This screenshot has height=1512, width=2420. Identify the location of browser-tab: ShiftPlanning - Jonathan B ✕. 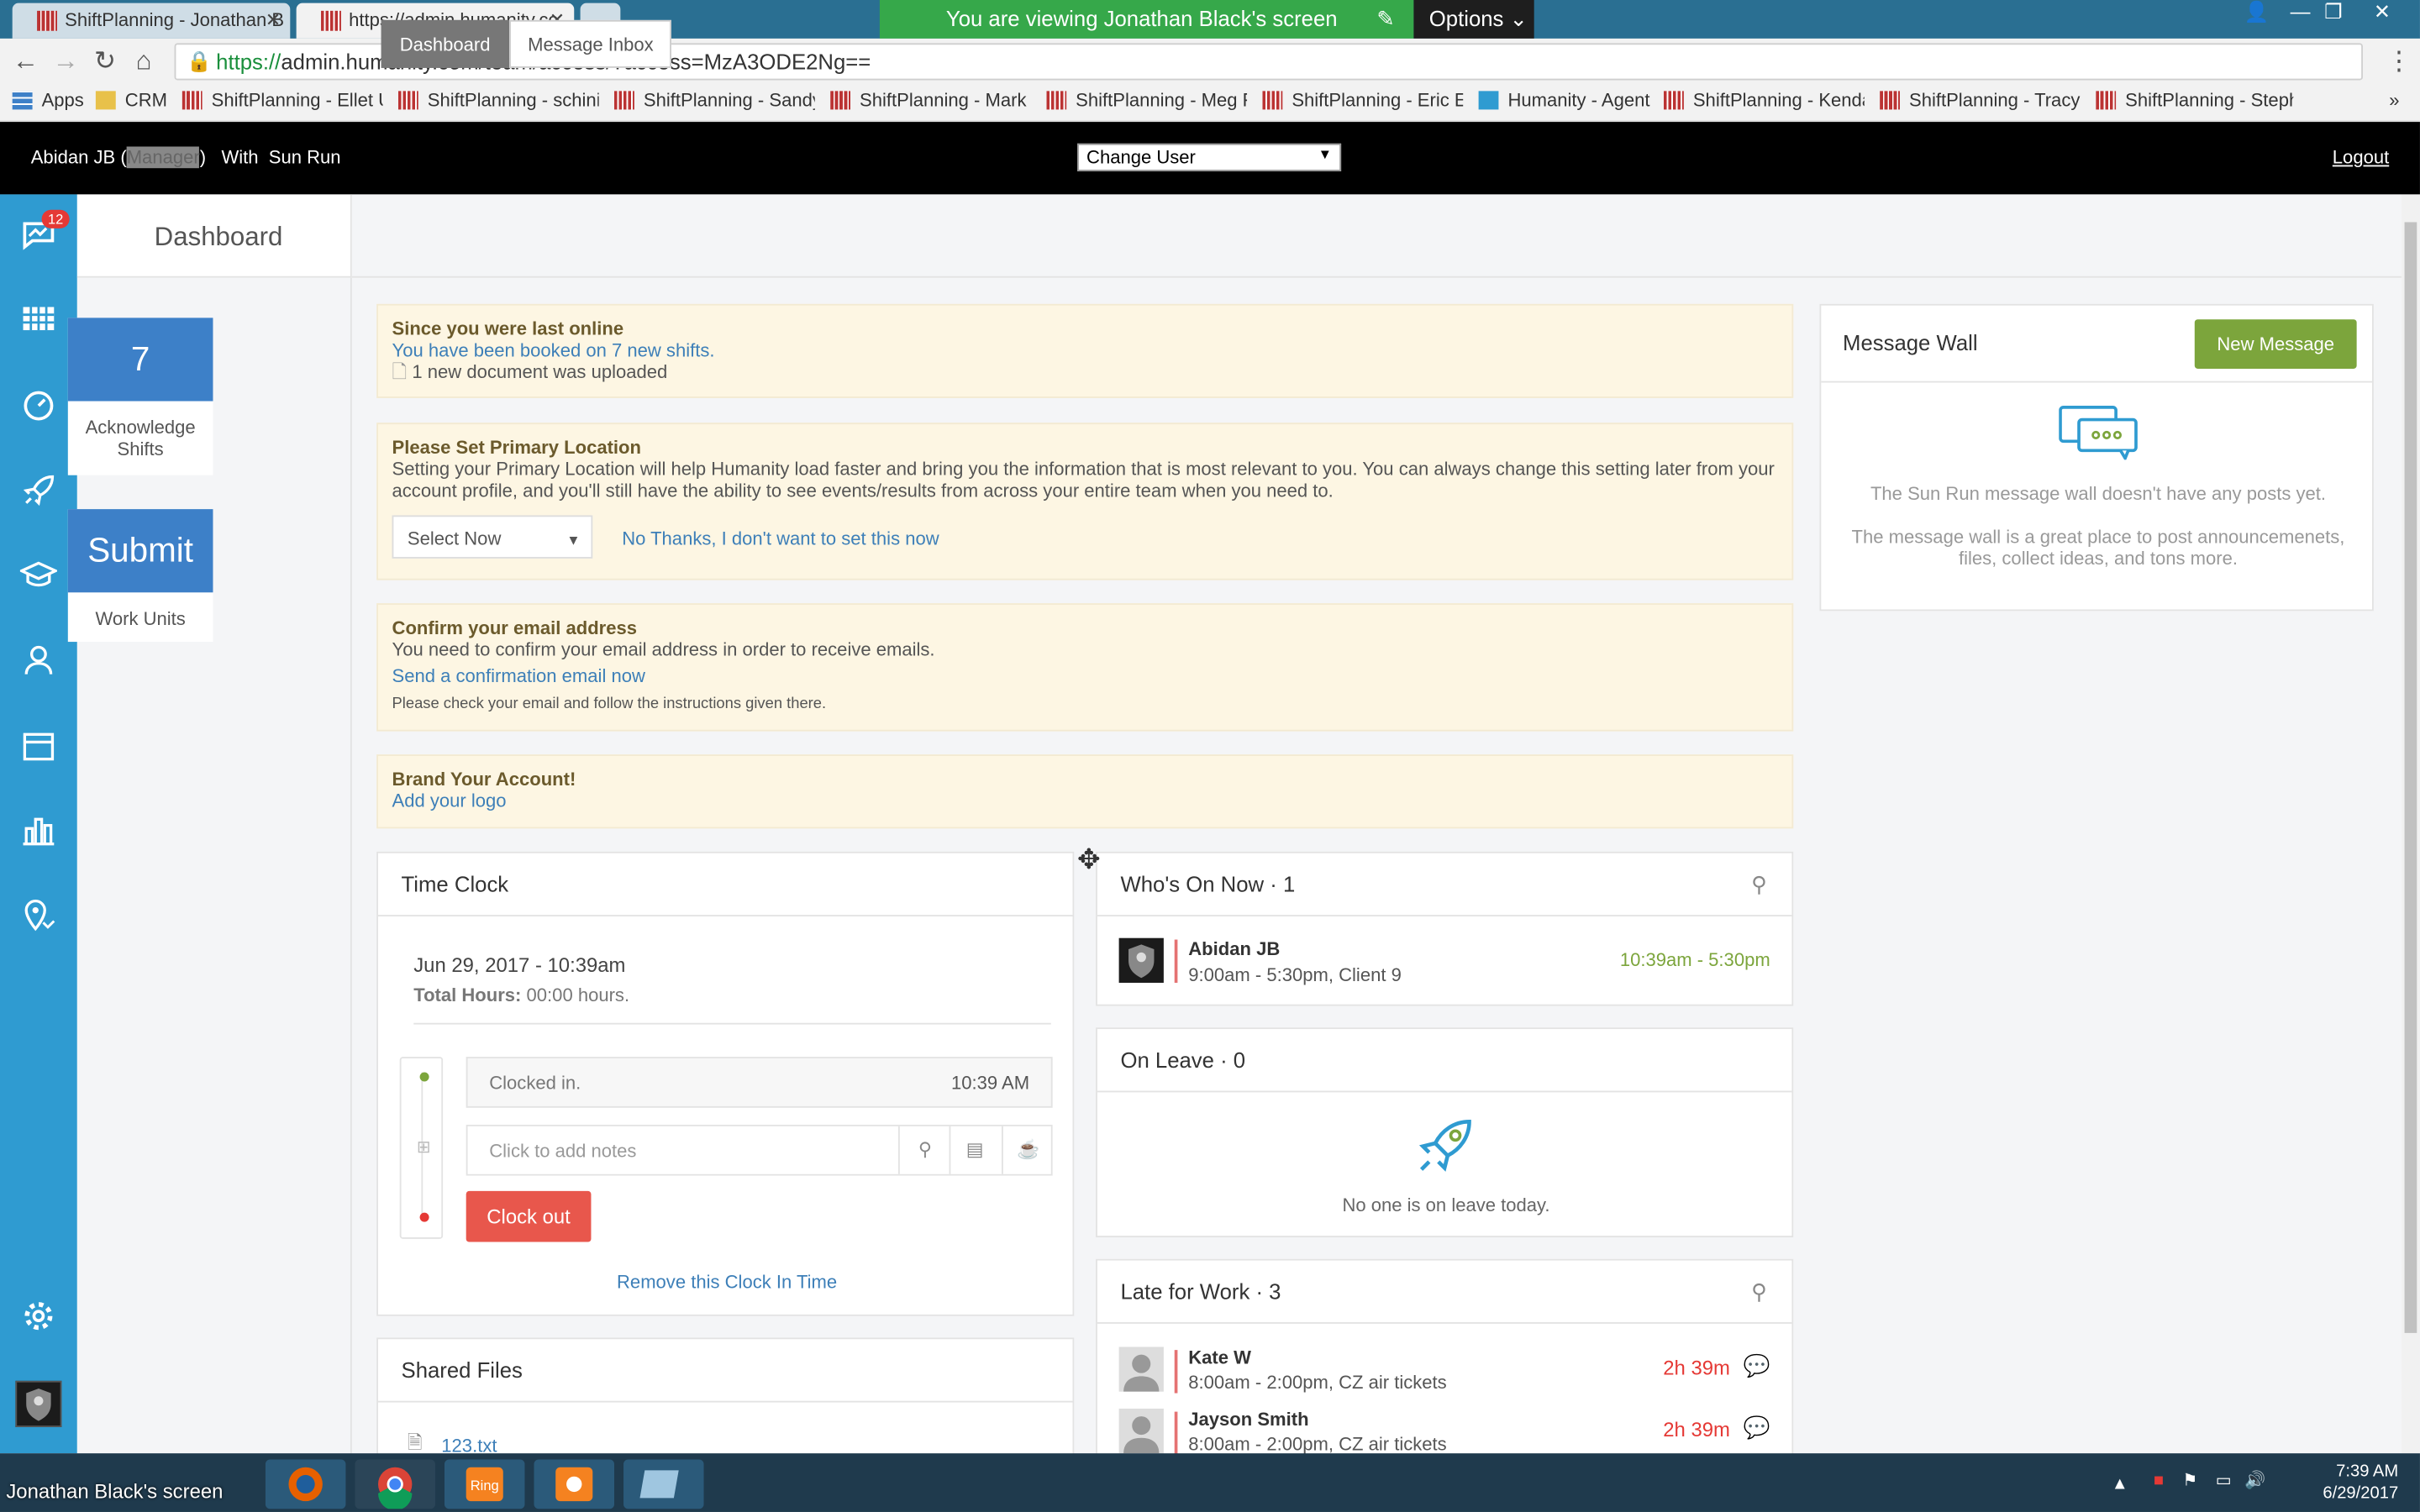
(151, 21).